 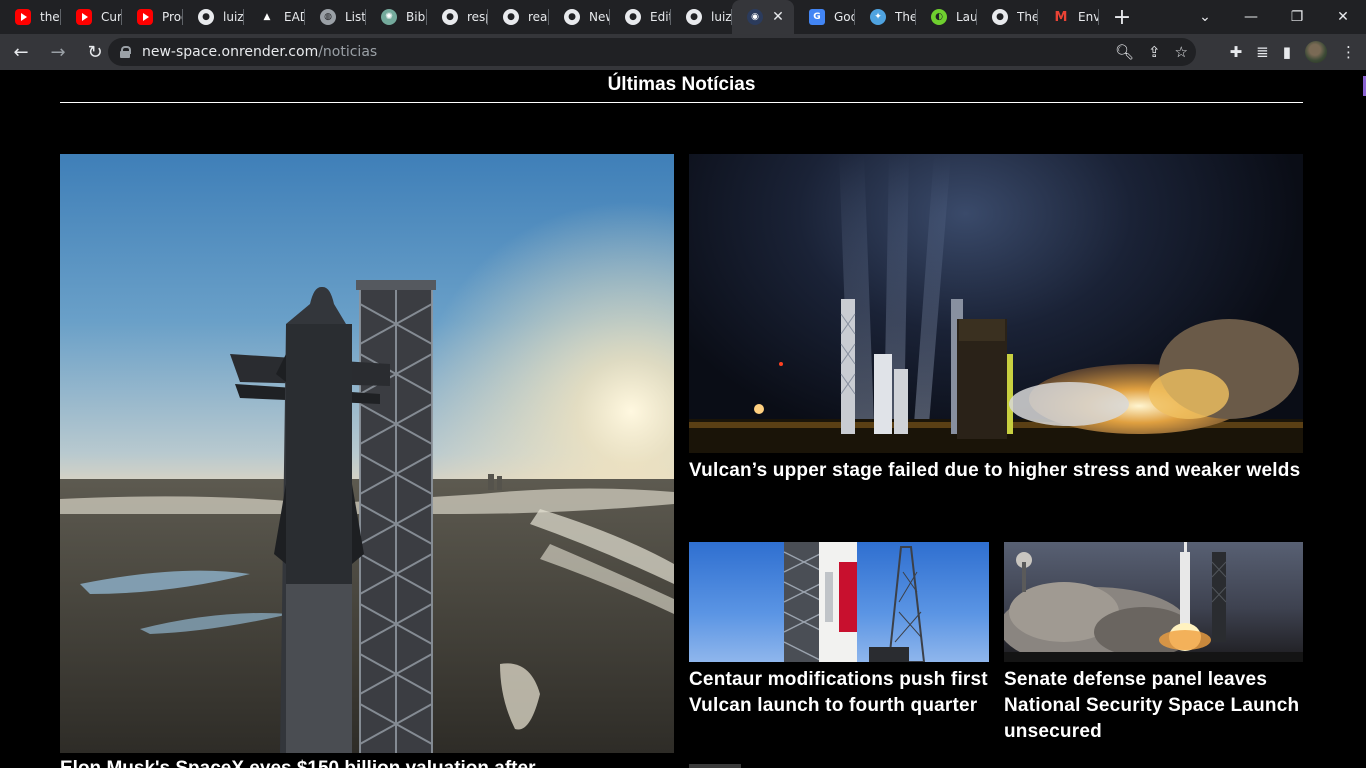 What do you see at coordinates (1124, 52) in the screenshot?
I see `zoom-icon: 🔍︎` at bounding box center [1124, 52].